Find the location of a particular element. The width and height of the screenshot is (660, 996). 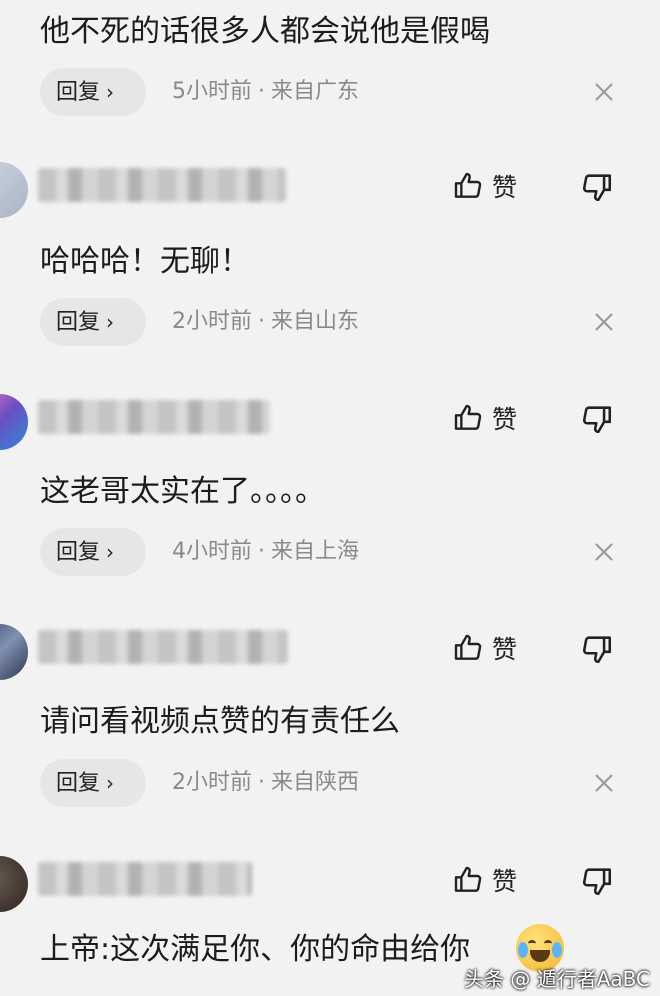

watermark: 头条 @ 遁行者AaBC is located at coordinates (557, 979).